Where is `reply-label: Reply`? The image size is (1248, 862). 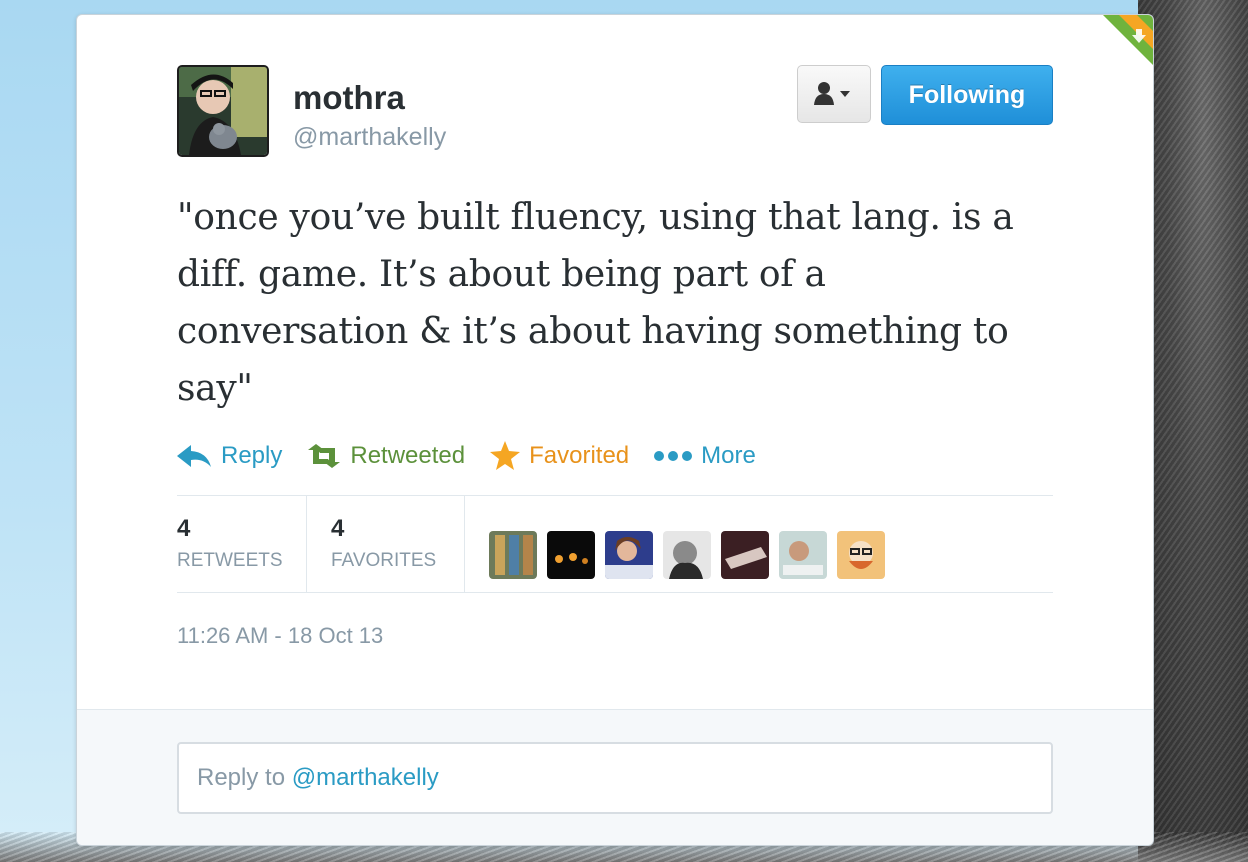 reply-label: Reply is located at coordinates (252, 455).